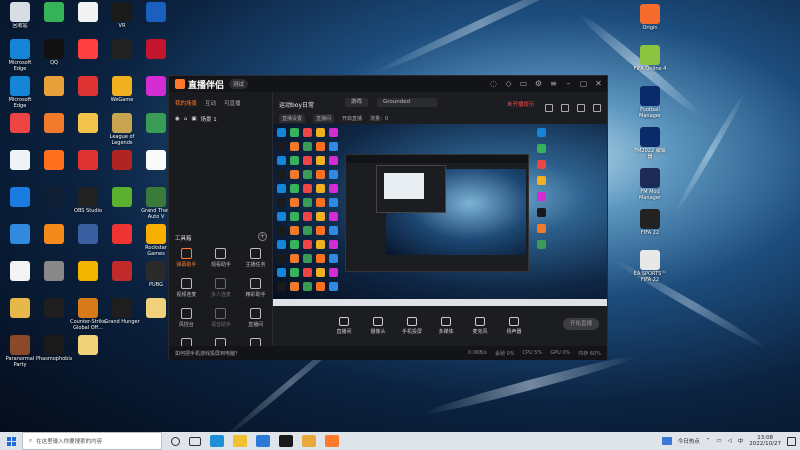 Image resolution: width=800 pixels, height=450 pixels. I want to click on chevron-up-icon: ⌃, so click(708, 441).